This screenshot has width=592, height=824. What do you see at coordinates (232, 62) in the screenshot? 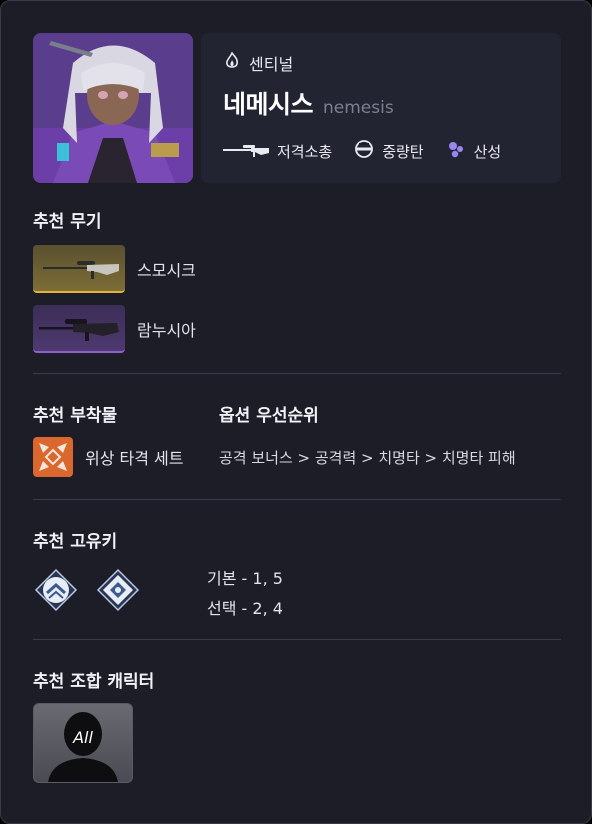
I see `flame-crest-icon` at bounding box center [232, 62].